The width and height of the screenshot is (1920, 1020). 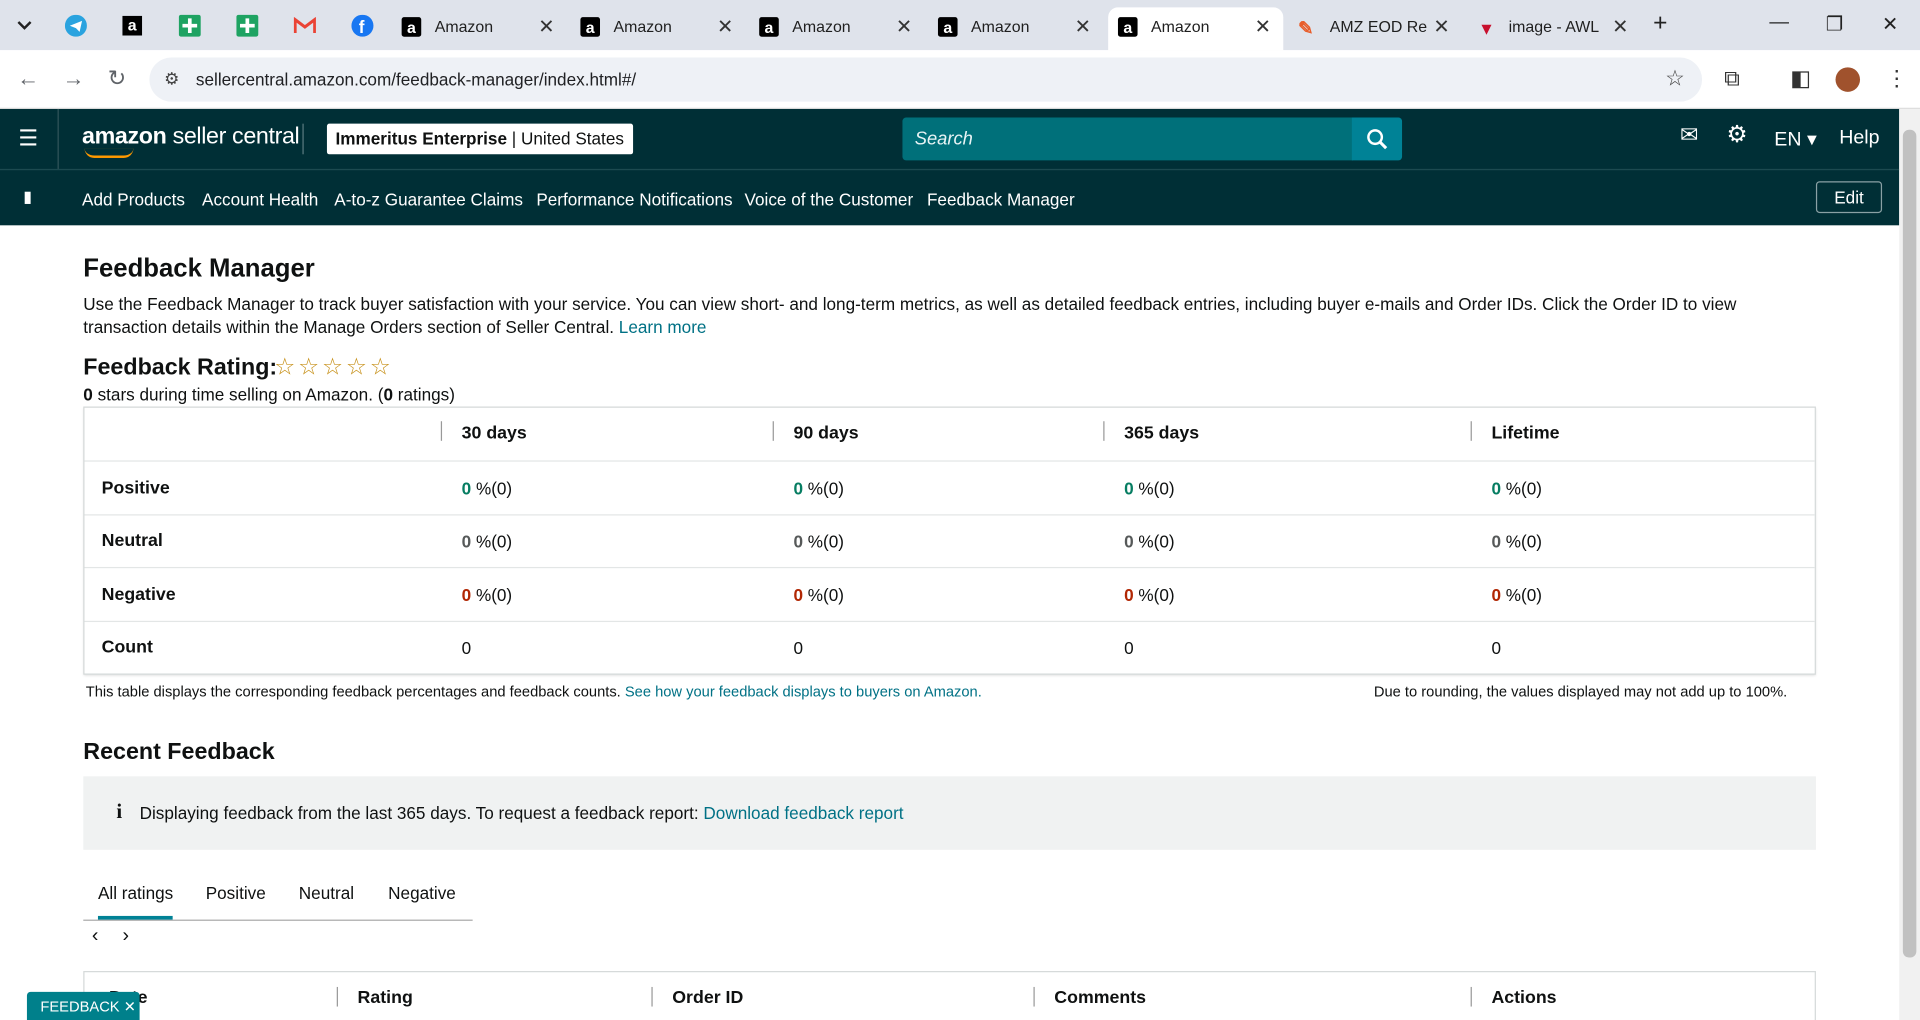 What do you see at coordinates (135, 901) in the screenshot?
I see `tab-all-ratings: All ratings` at bounding box center [135, 901].